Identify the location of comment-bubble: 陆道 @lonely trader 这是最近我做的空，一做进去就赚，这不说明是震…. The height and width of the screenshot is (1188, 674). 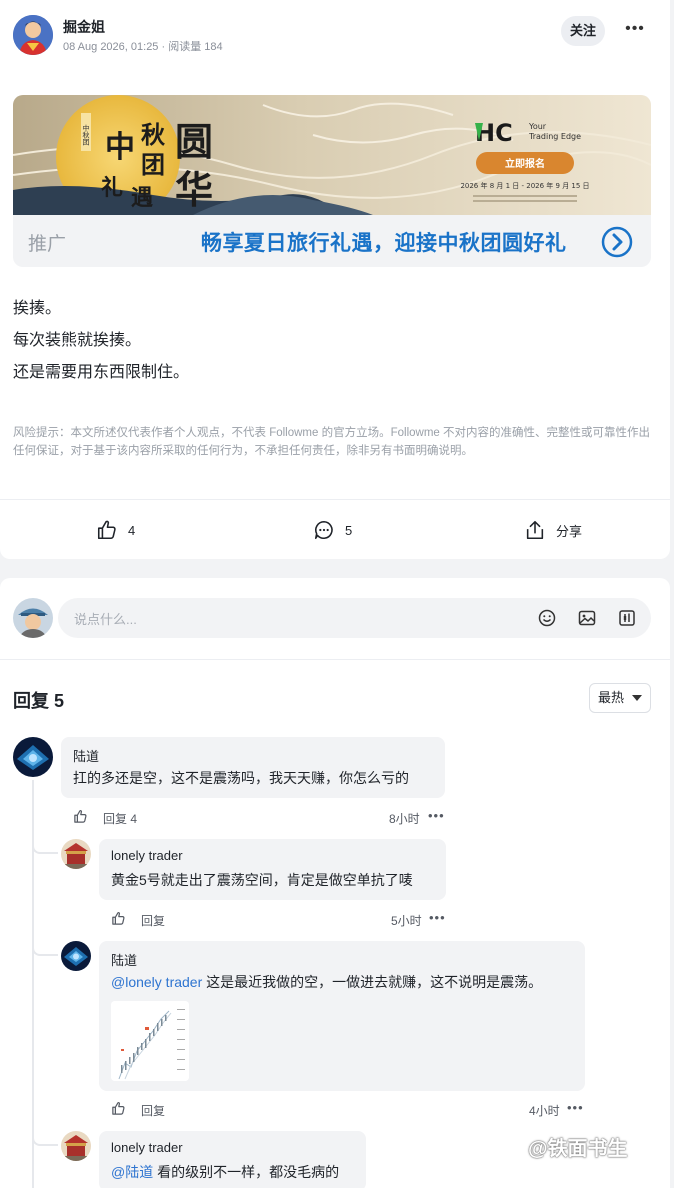
(342, 1016).